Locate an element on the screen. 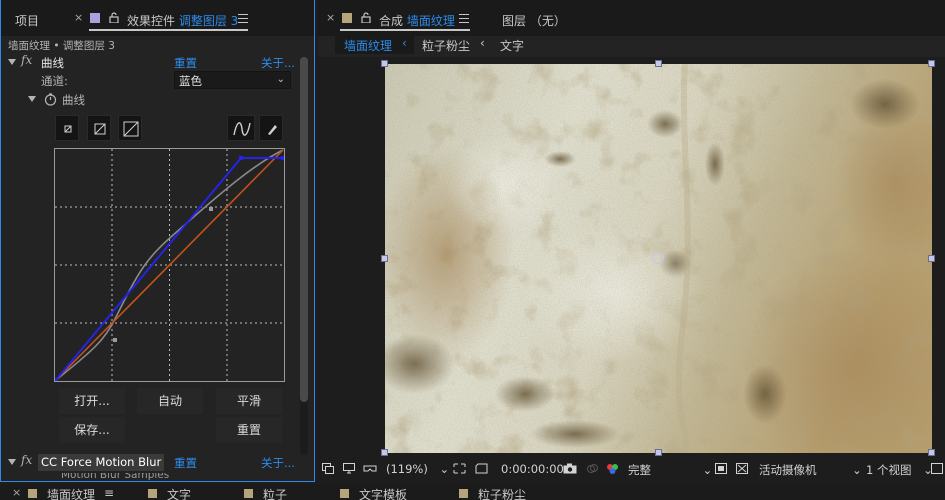  tab-composition: 合成 墙面纹理 is located at coordinates (417, 20).